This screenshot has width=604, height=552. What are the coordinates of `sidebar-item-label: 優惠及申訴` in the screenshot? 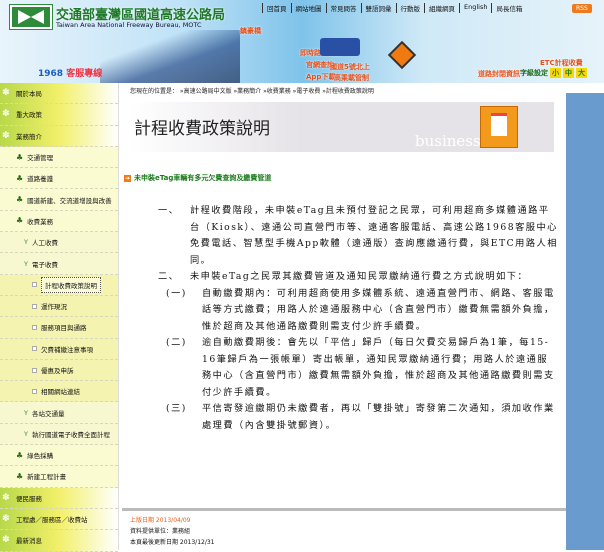 It's located at (57, 371).